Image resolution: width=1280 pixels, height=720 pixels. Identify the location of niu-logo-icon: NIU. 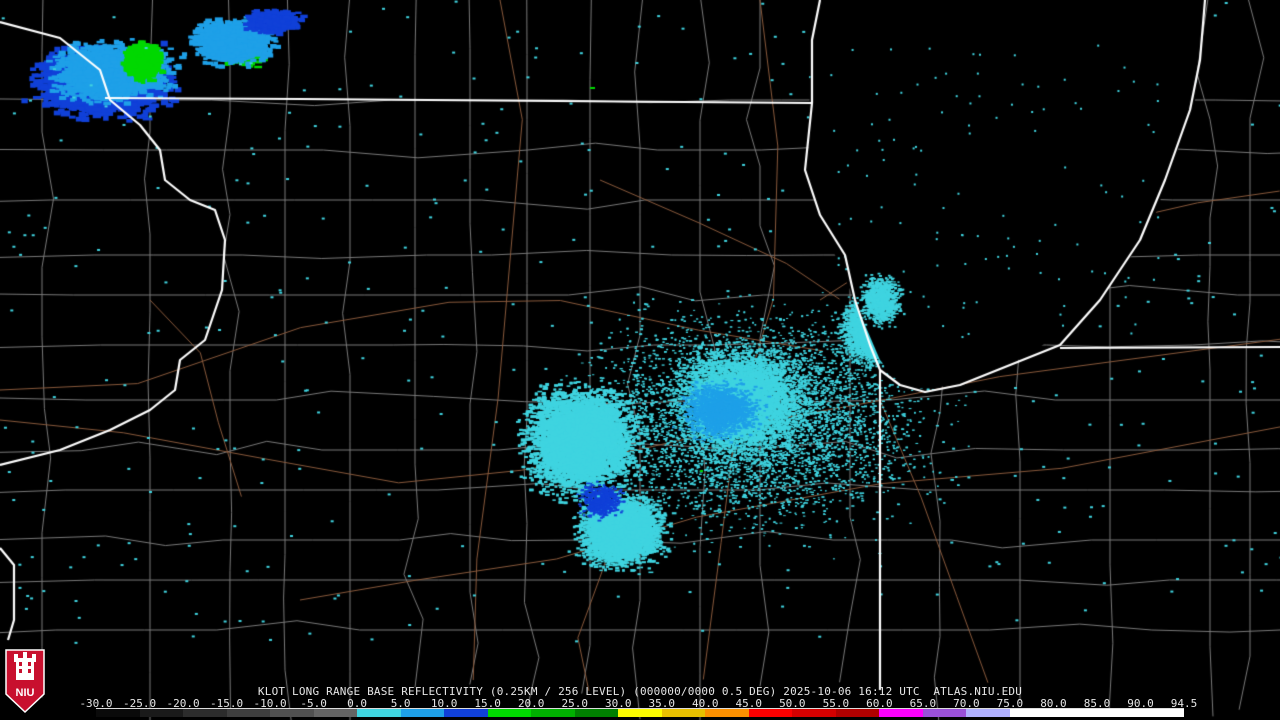
(25, 681).